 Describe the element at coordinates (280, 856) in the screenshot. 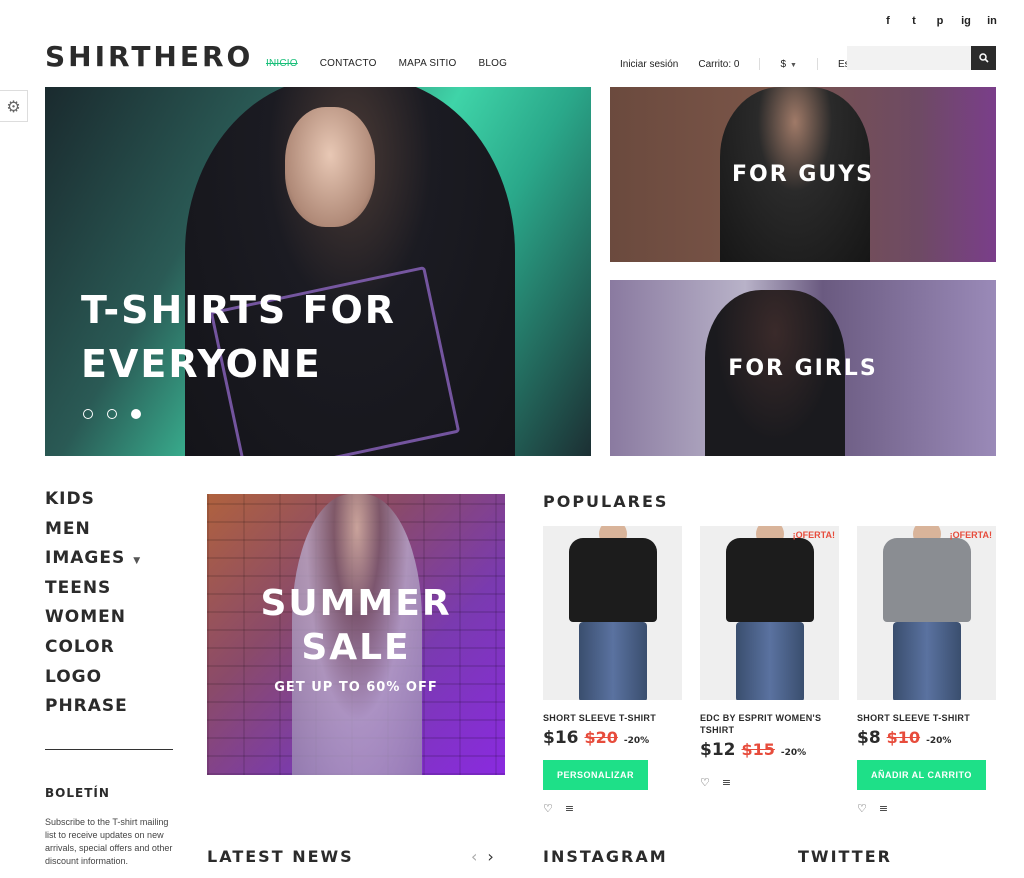

I see `latest-news-title: LATEST NEWS` at that location.